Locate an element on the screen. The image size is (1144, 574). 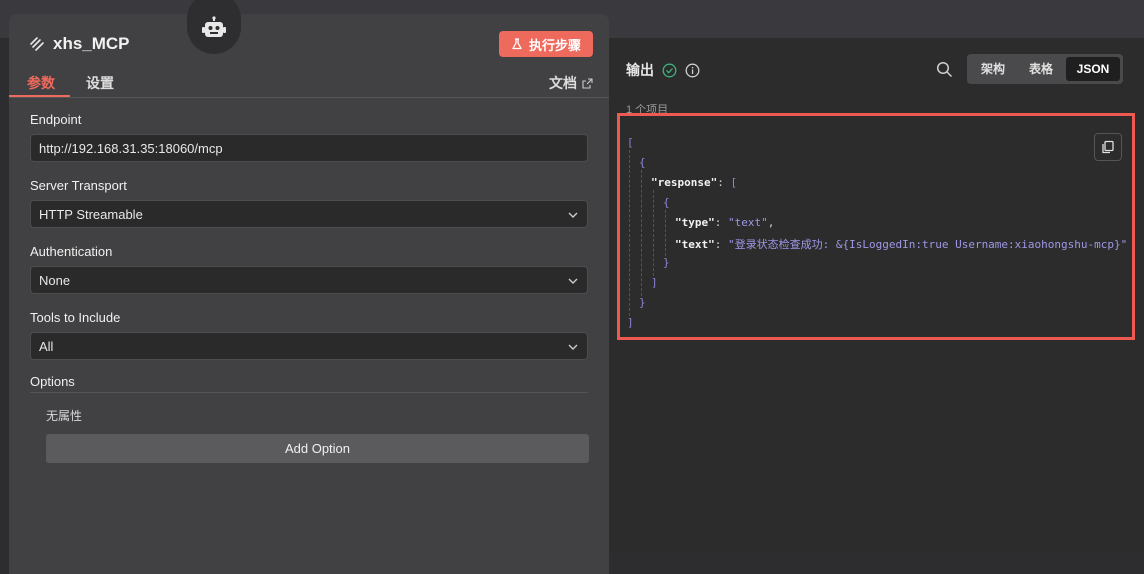
json-line: [ is located at coordinates (630, 142).